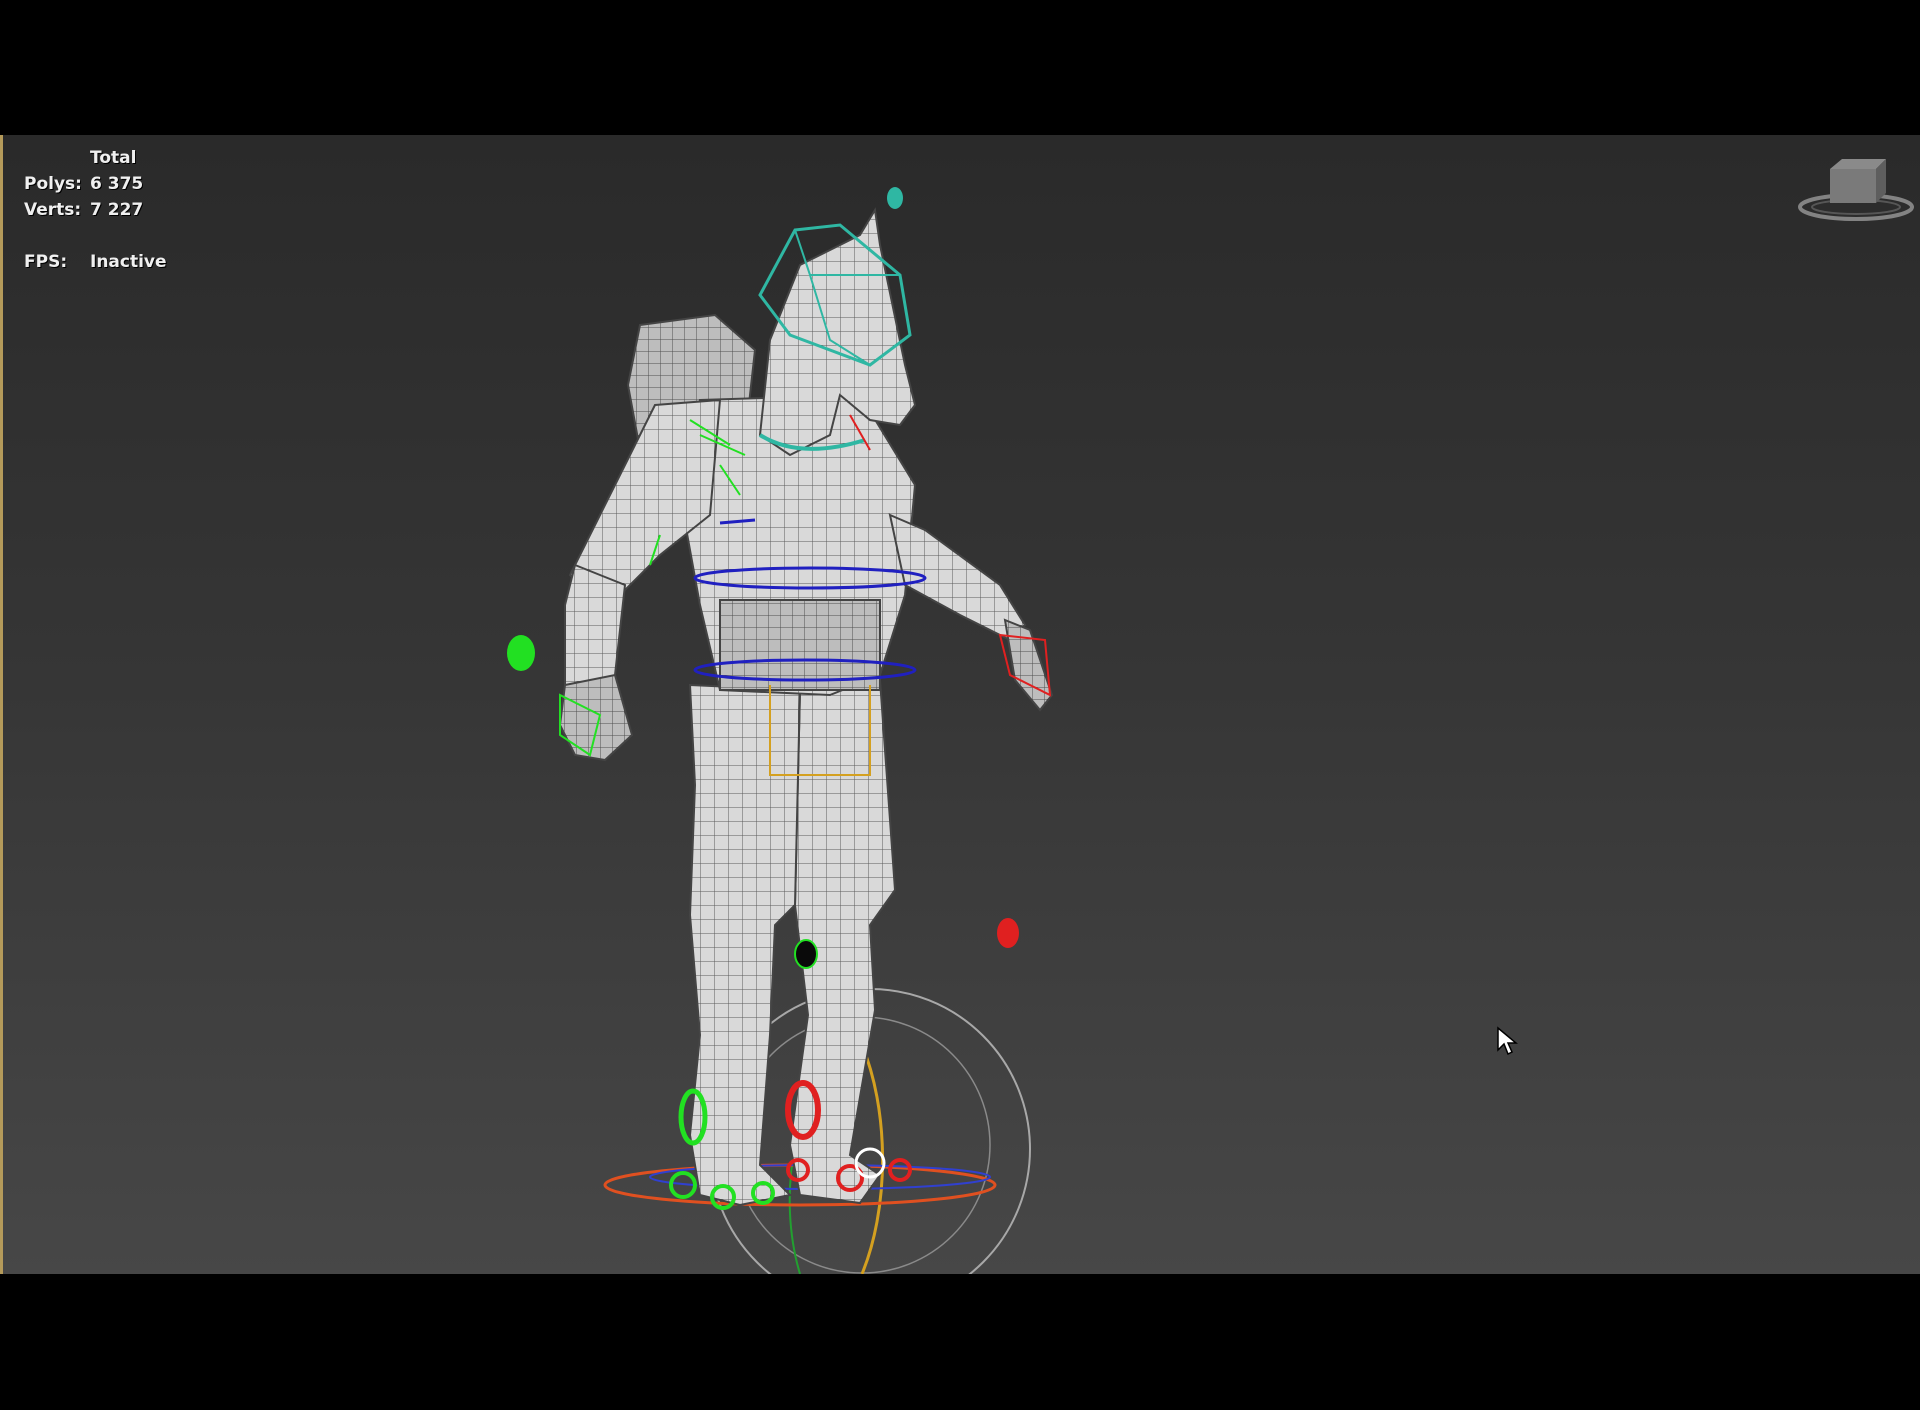  I want to click on right-arm-mesh, so click(971, 612).